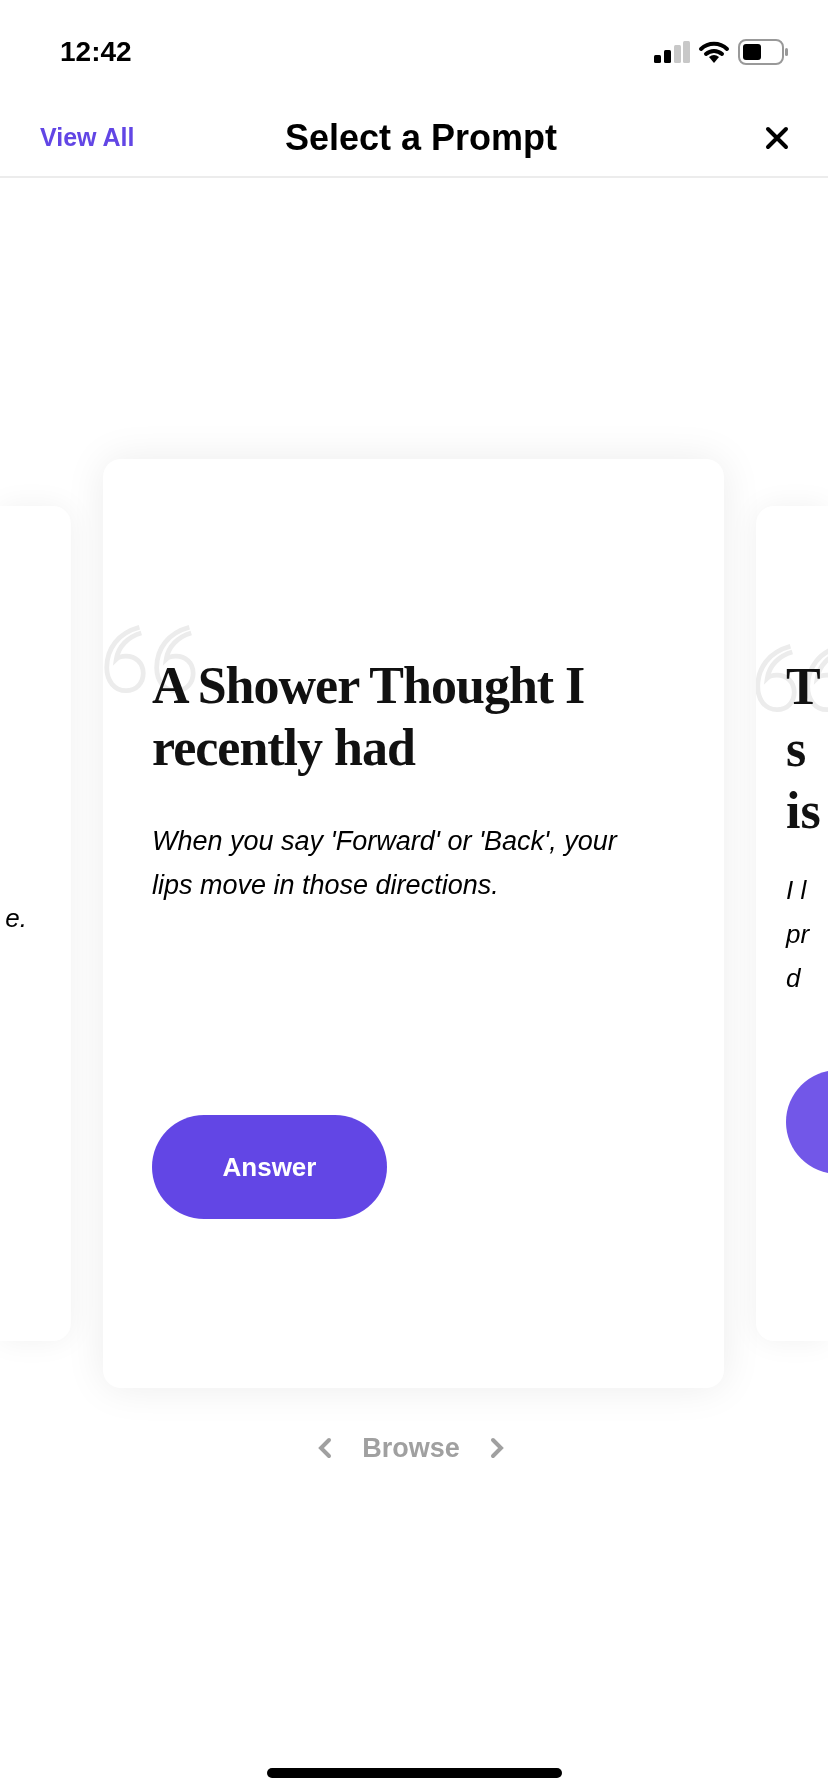 The image size is (828, 1792). I want to click on battery-icon, so click(763, 52).